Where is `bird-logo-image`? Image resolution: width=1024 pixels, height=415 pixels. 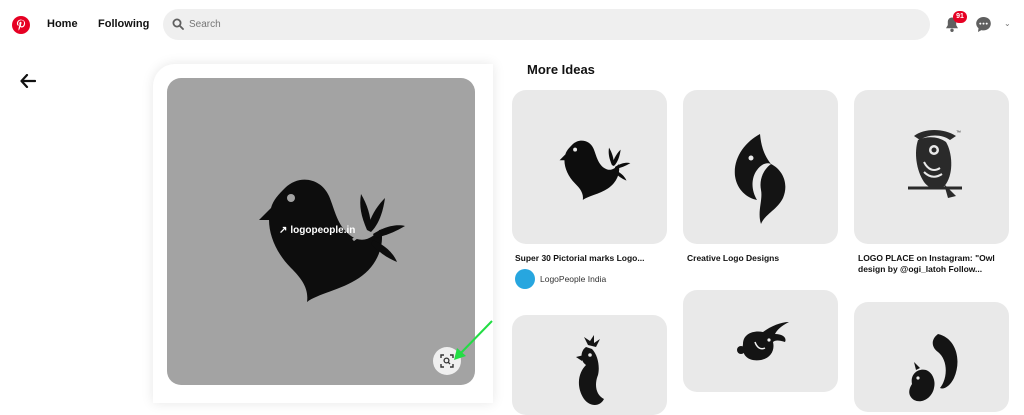 bird-logo-image is located at coordinates (332, 240).